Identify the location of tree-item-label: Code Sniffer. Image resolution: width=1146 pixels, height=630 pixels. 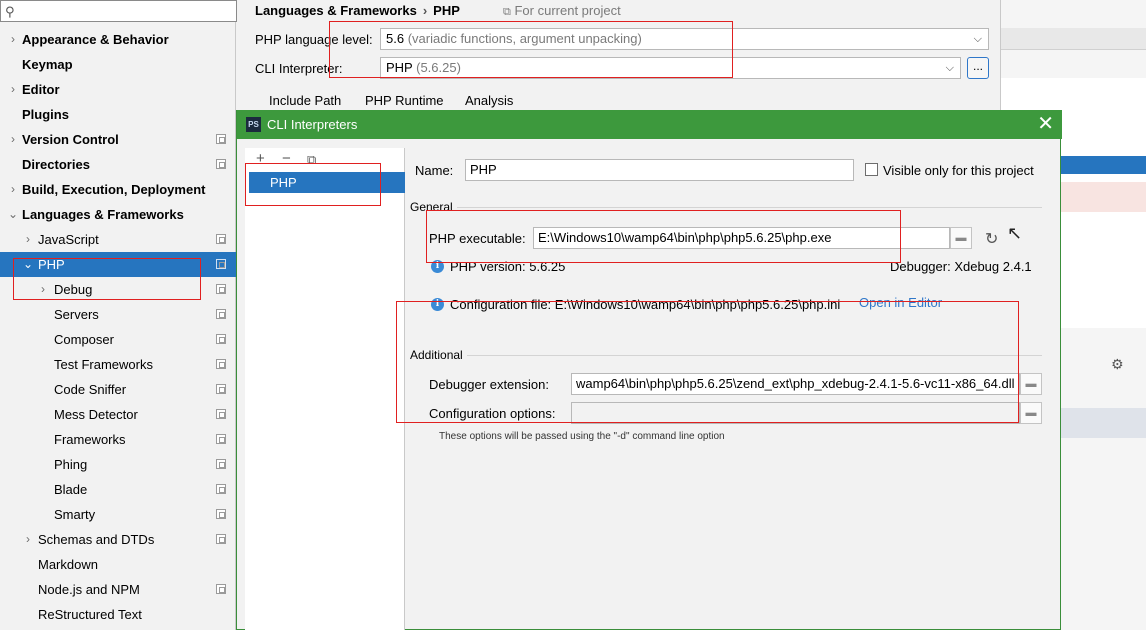
(90, 389).